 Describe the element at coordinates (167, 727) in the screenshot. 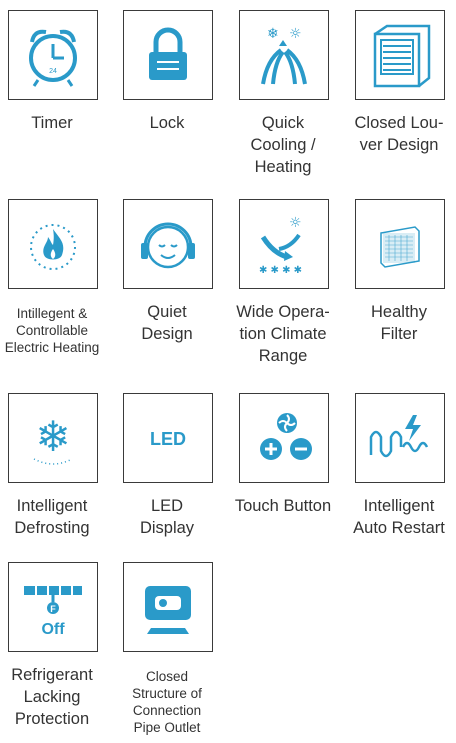

I see `label-line: Pipe Outlet` at that location.